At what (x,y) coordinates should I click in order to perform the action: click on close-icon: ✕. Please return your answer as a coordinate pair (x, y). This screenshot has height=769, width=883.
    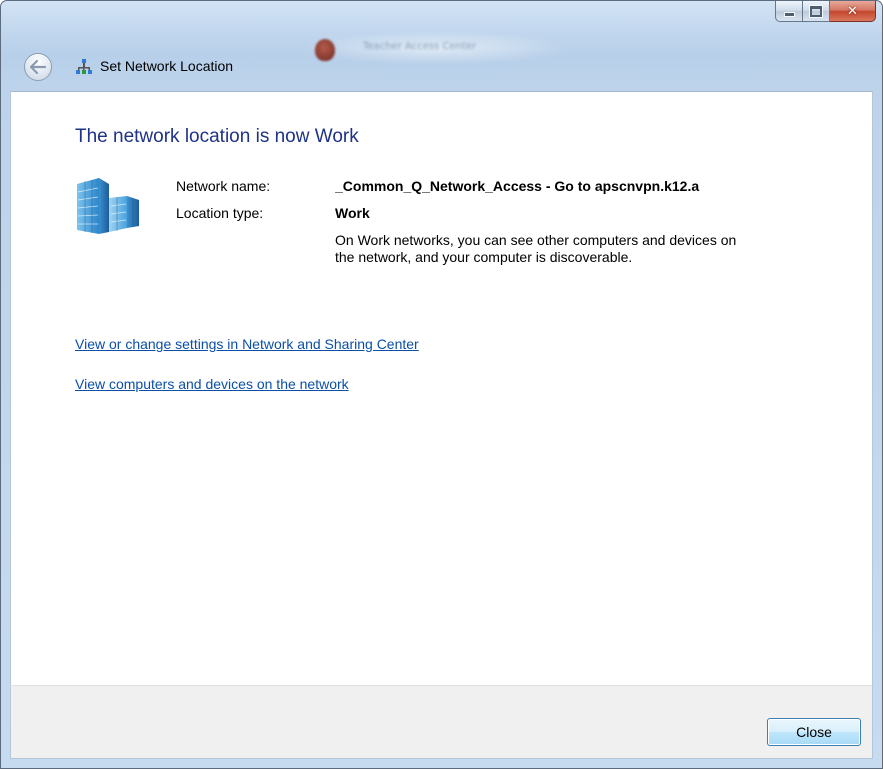
    Looking at the image, I should click on (852, 11).